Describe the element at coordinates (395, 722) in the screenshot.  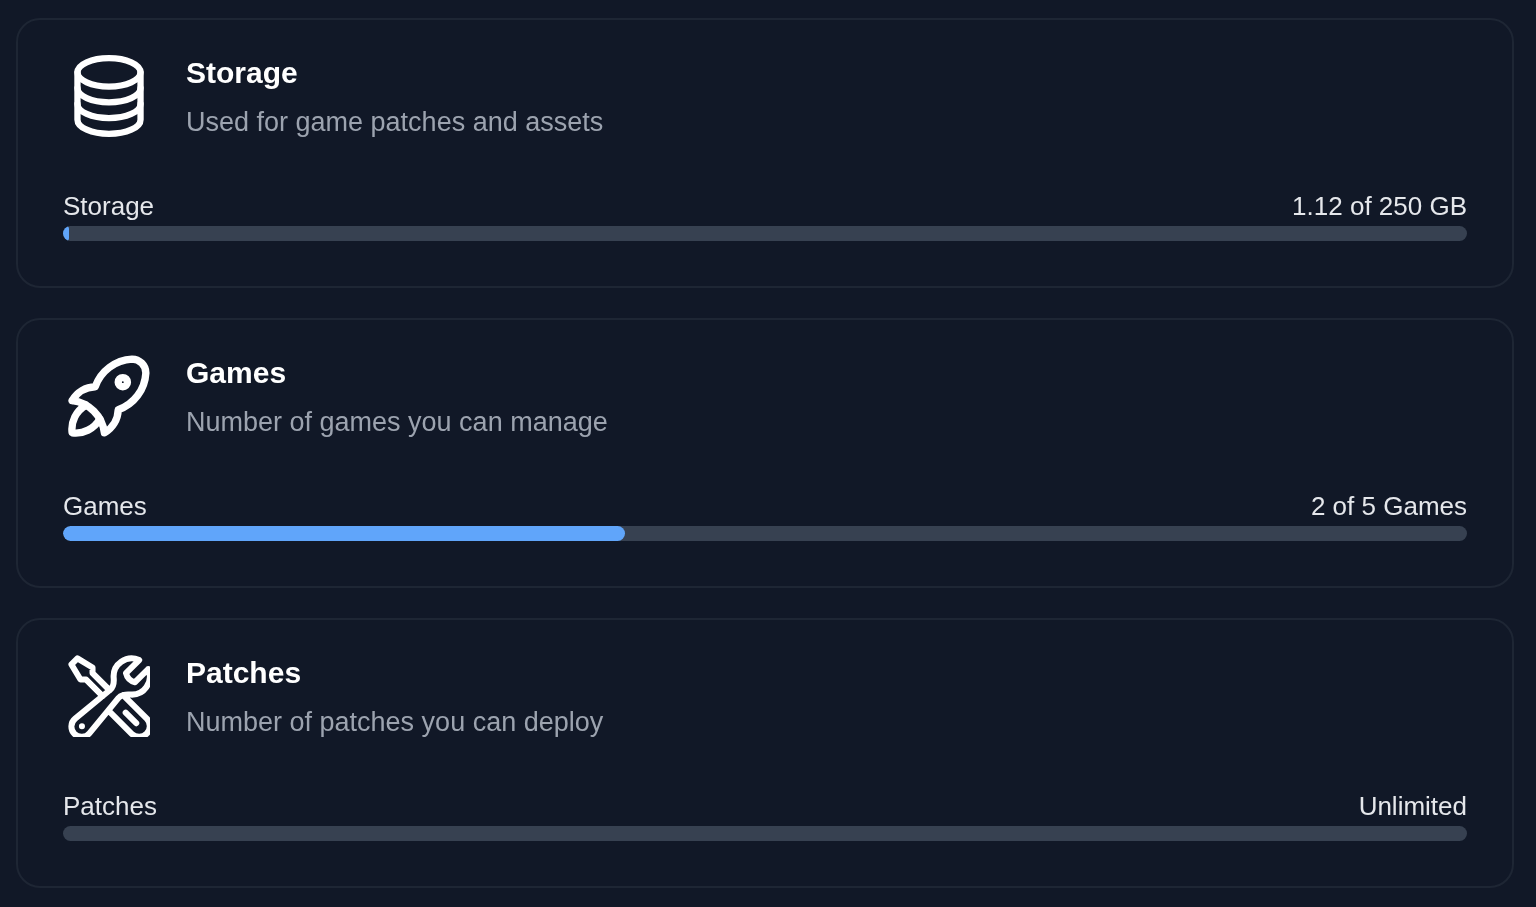
I see `card-description: Number of patches you can deploy` at that location.